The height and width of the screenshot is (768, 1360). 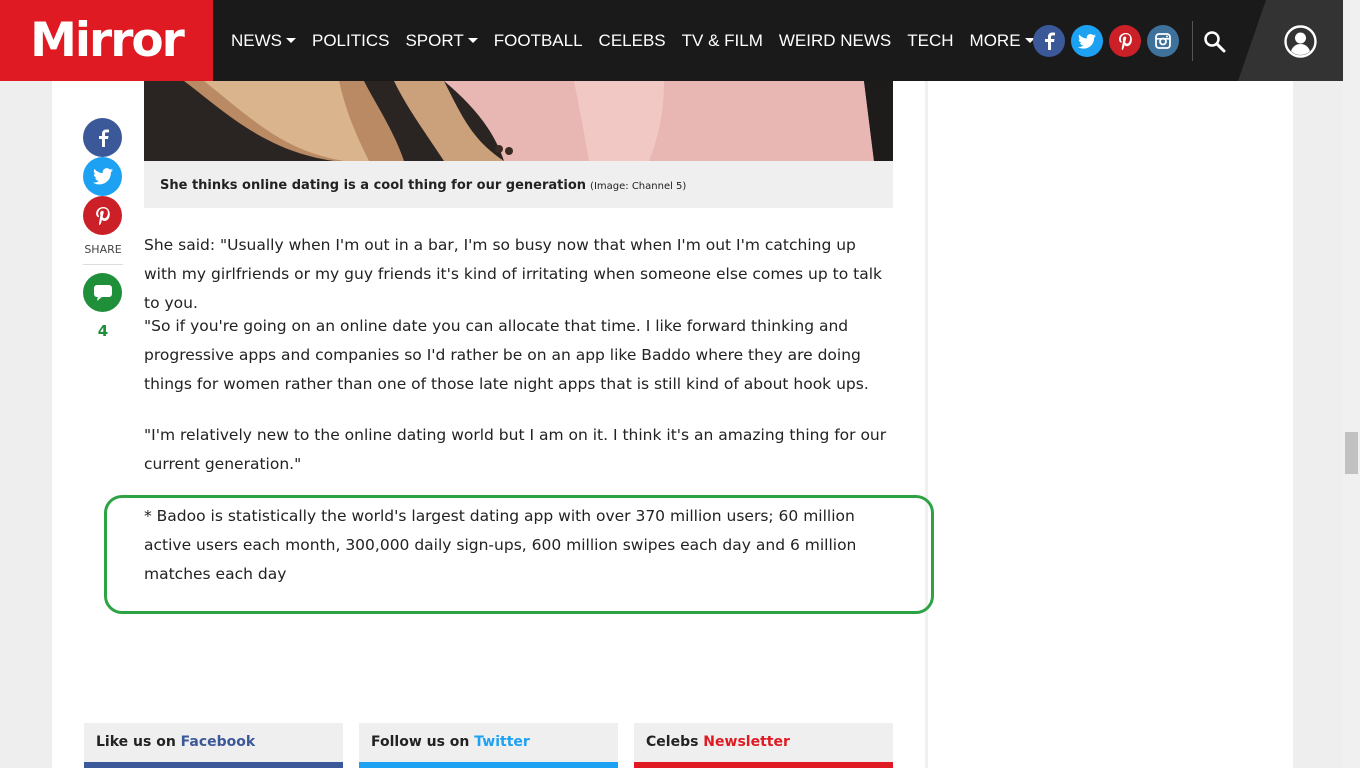 What do you see at coordinates (103, 264) in the screenshot?
I see `share-divider` at bounding box center [103, 264].